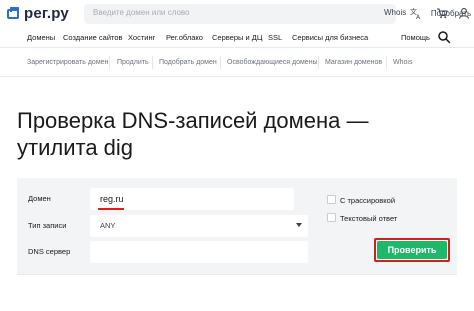  What do you see at coordinates (184, 37) in the screenshot?
I see `nav-item-cloud: Рег.облако` at bounding box center [184, 37].